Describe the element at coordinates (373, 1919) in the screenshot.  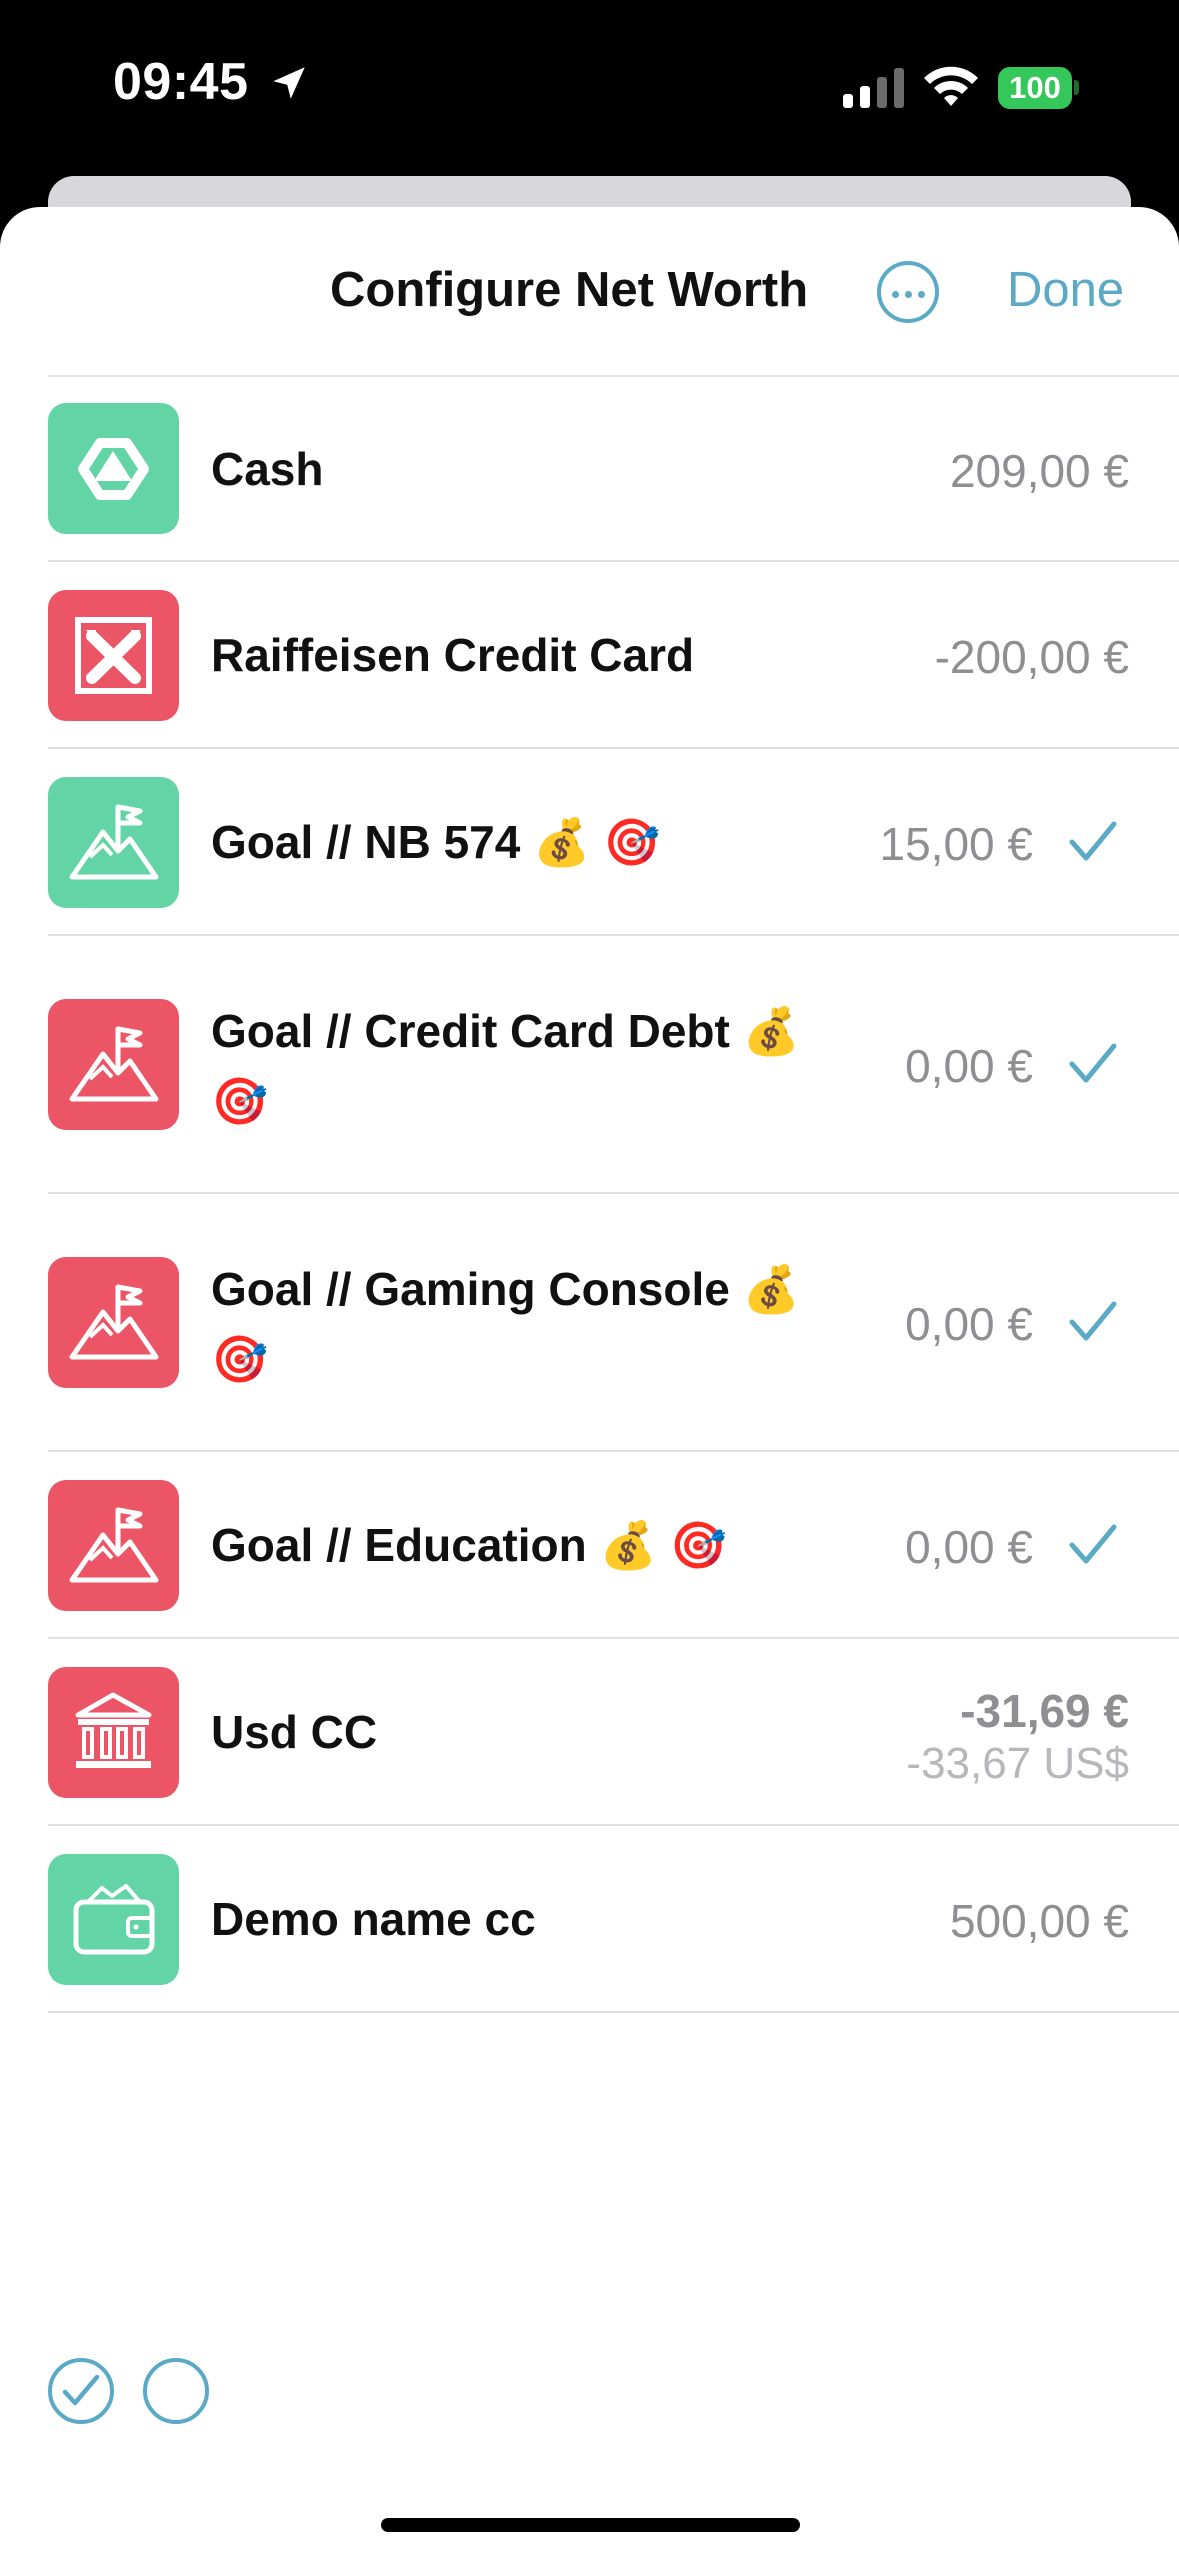
I see `account-name: Demo name cc` at that location.